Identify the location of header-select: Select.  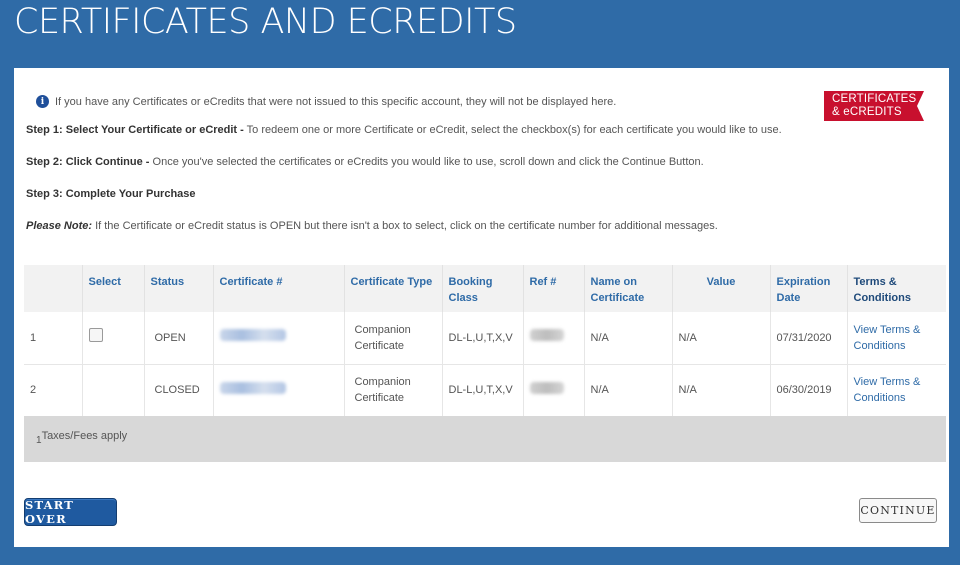
(113, 288).